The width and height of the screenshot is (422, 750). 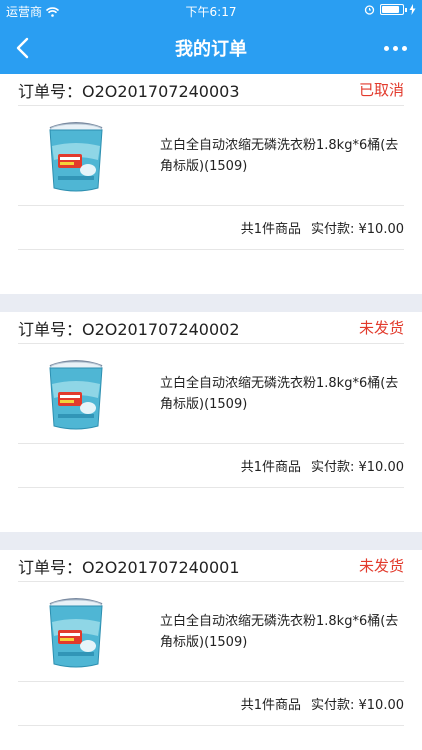 I want to click on order-header: 订单号：O2O201707240001 未发货, so click(x=211, y=566).